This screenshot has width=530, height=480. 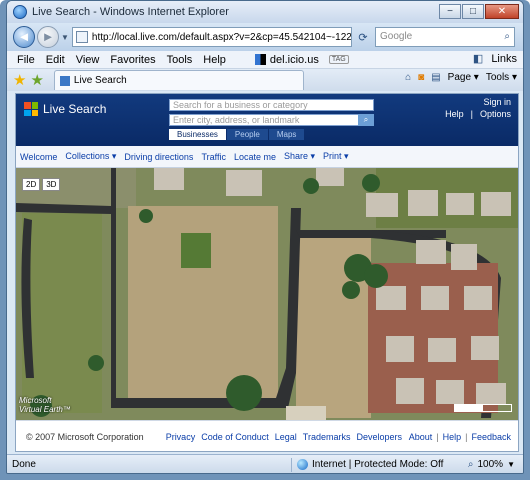 What do you see at coordinates (452, 437) in the screenshot?
I see `footer-help-link: Help` at bounding box center [452, 437].